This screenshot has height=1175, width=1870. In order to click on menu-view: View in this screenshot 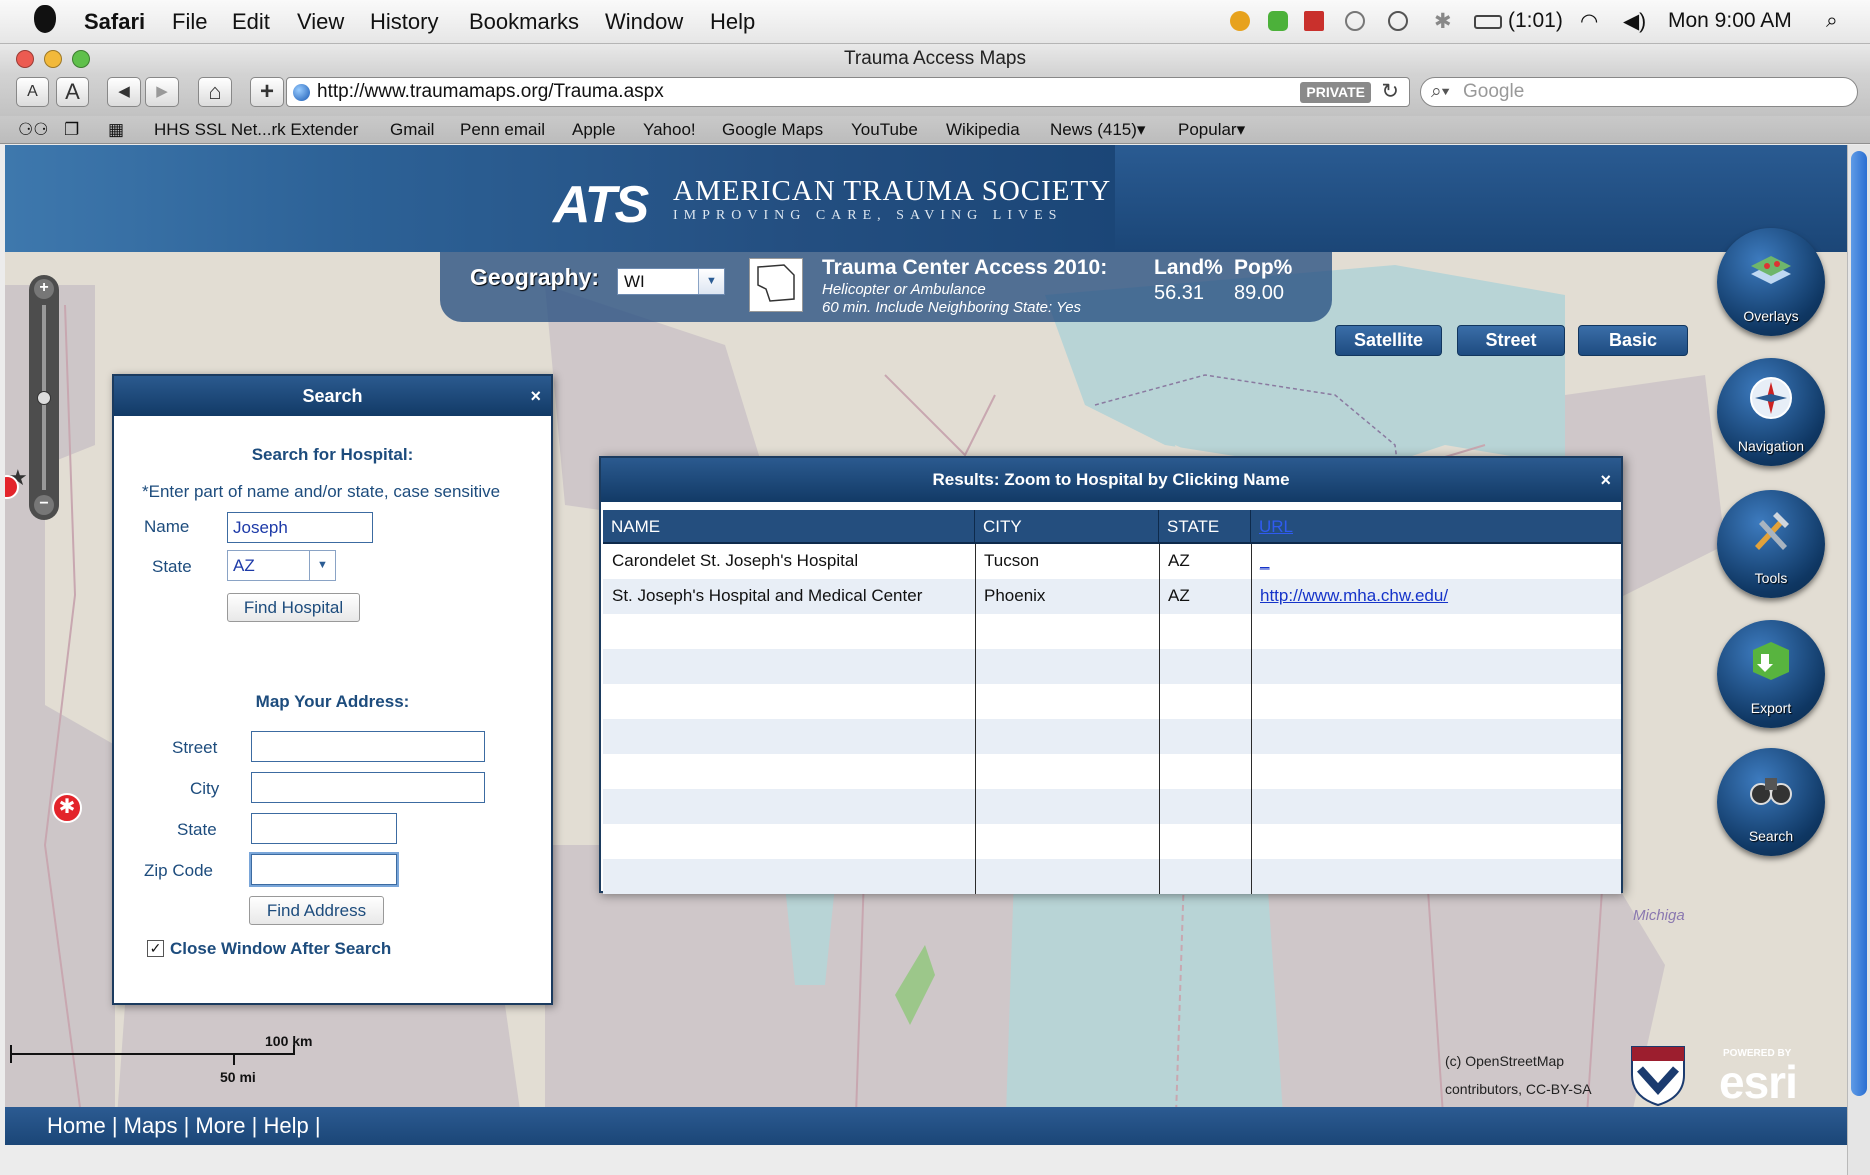, I will do `click(320, 22)`.